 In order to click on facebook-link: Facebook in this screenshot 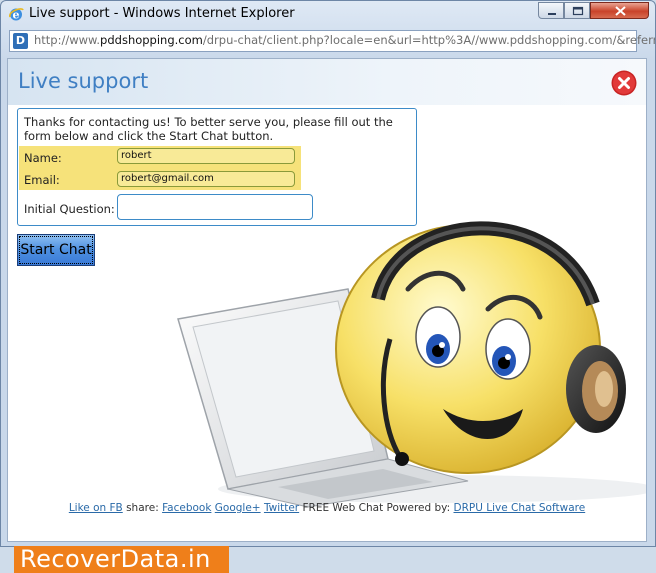, I will do `click(186, 508)`.